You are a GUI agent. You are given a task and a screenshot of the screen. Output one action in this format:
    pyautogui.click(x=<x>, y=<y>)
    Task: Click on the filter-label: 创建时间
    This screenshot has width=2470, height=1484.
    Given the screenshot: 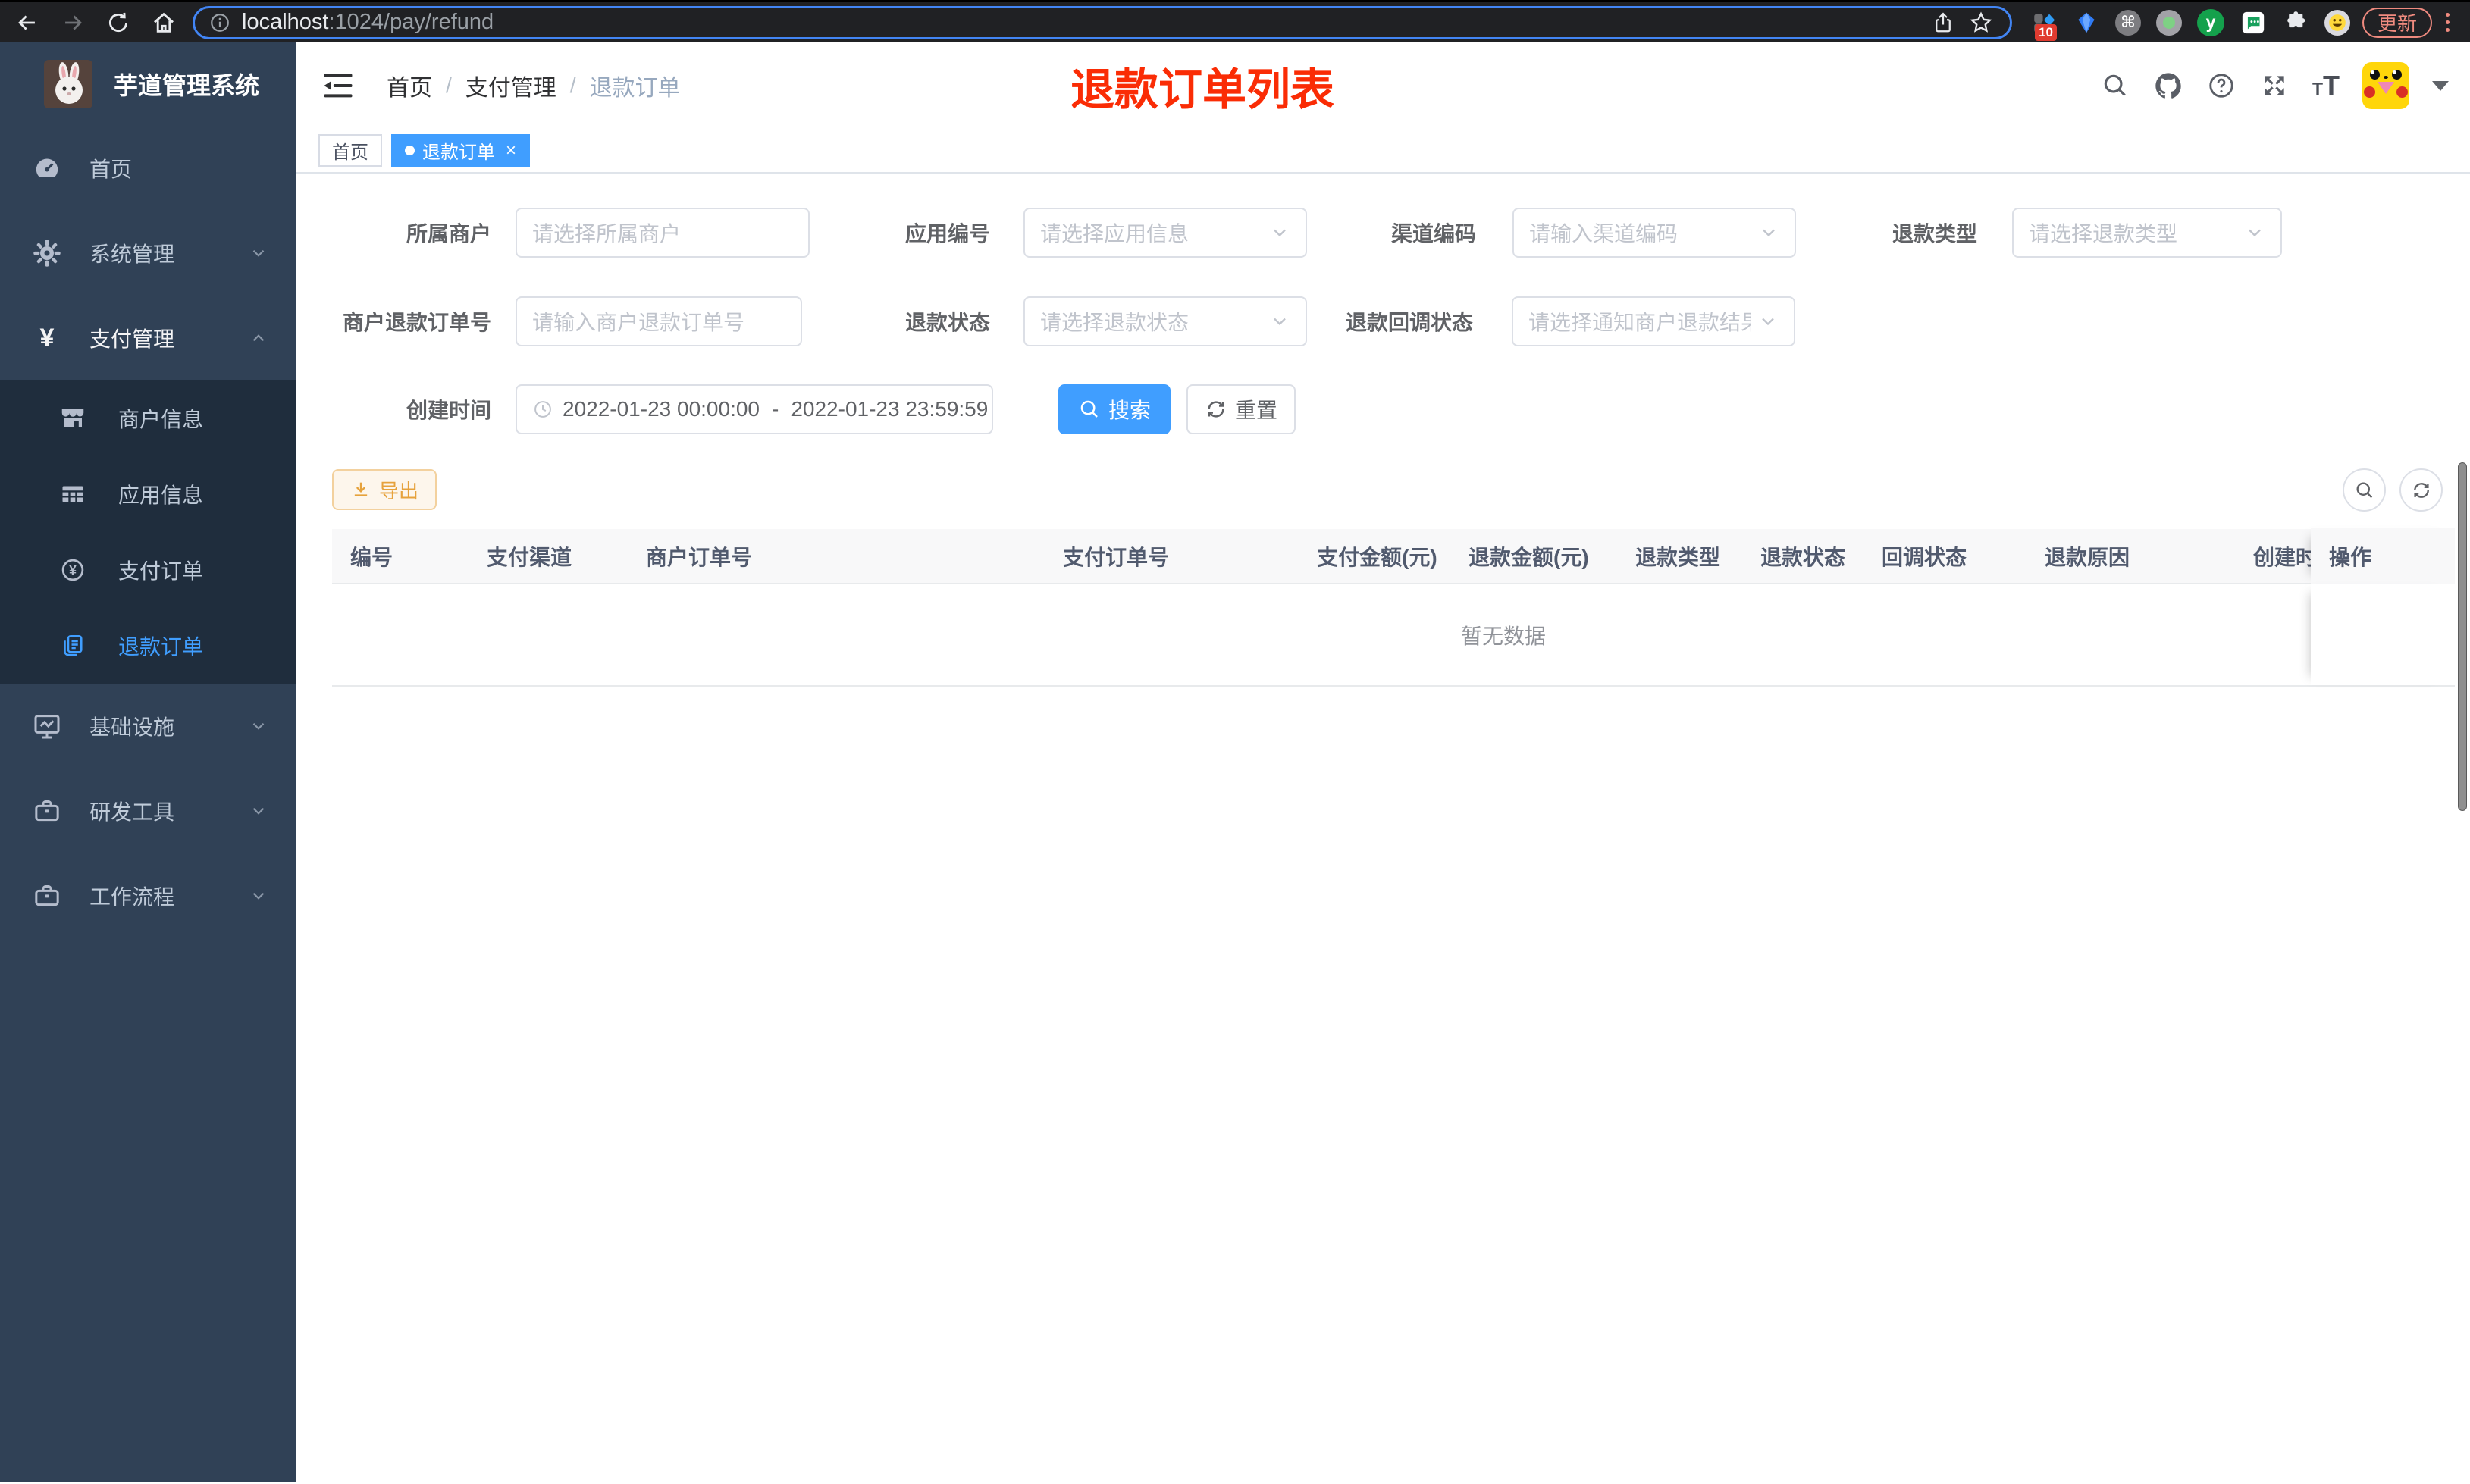 What is the action you would take?
    pyautogui.click(x=448, y=410)
    